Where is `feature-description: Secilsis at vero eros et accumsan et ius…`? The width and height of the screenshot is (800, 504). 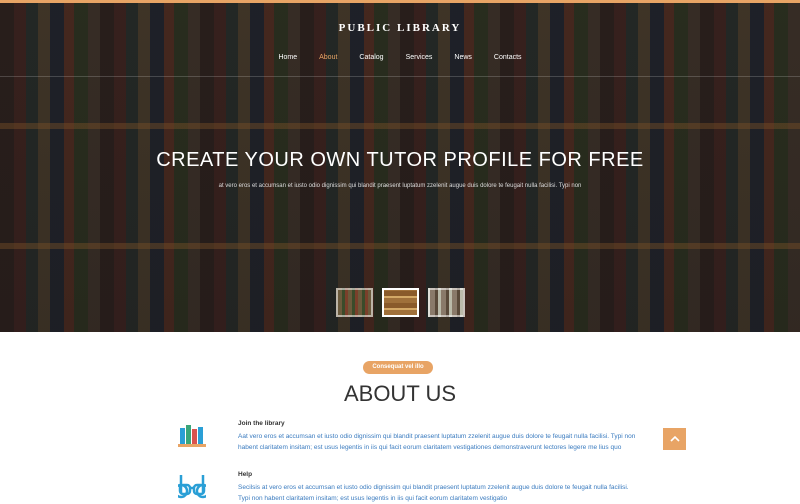 feature-description: Secilsis at vero eros et accumsan et ius… is located at coordinates (433, 493).